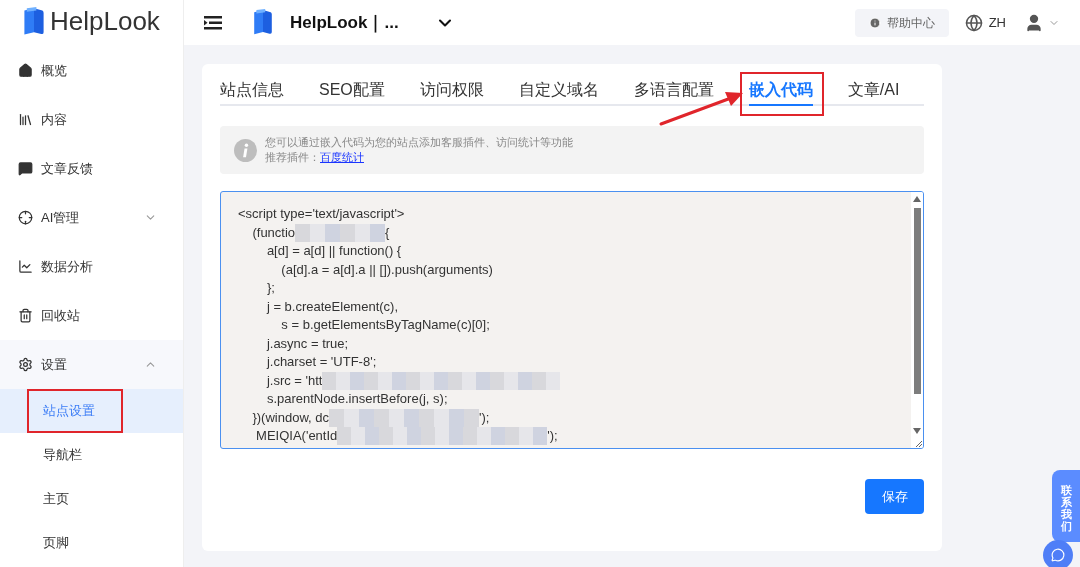 This screenshot has height=567, width=1080. I want to click on scroll-up-icon, so click(917, 199).